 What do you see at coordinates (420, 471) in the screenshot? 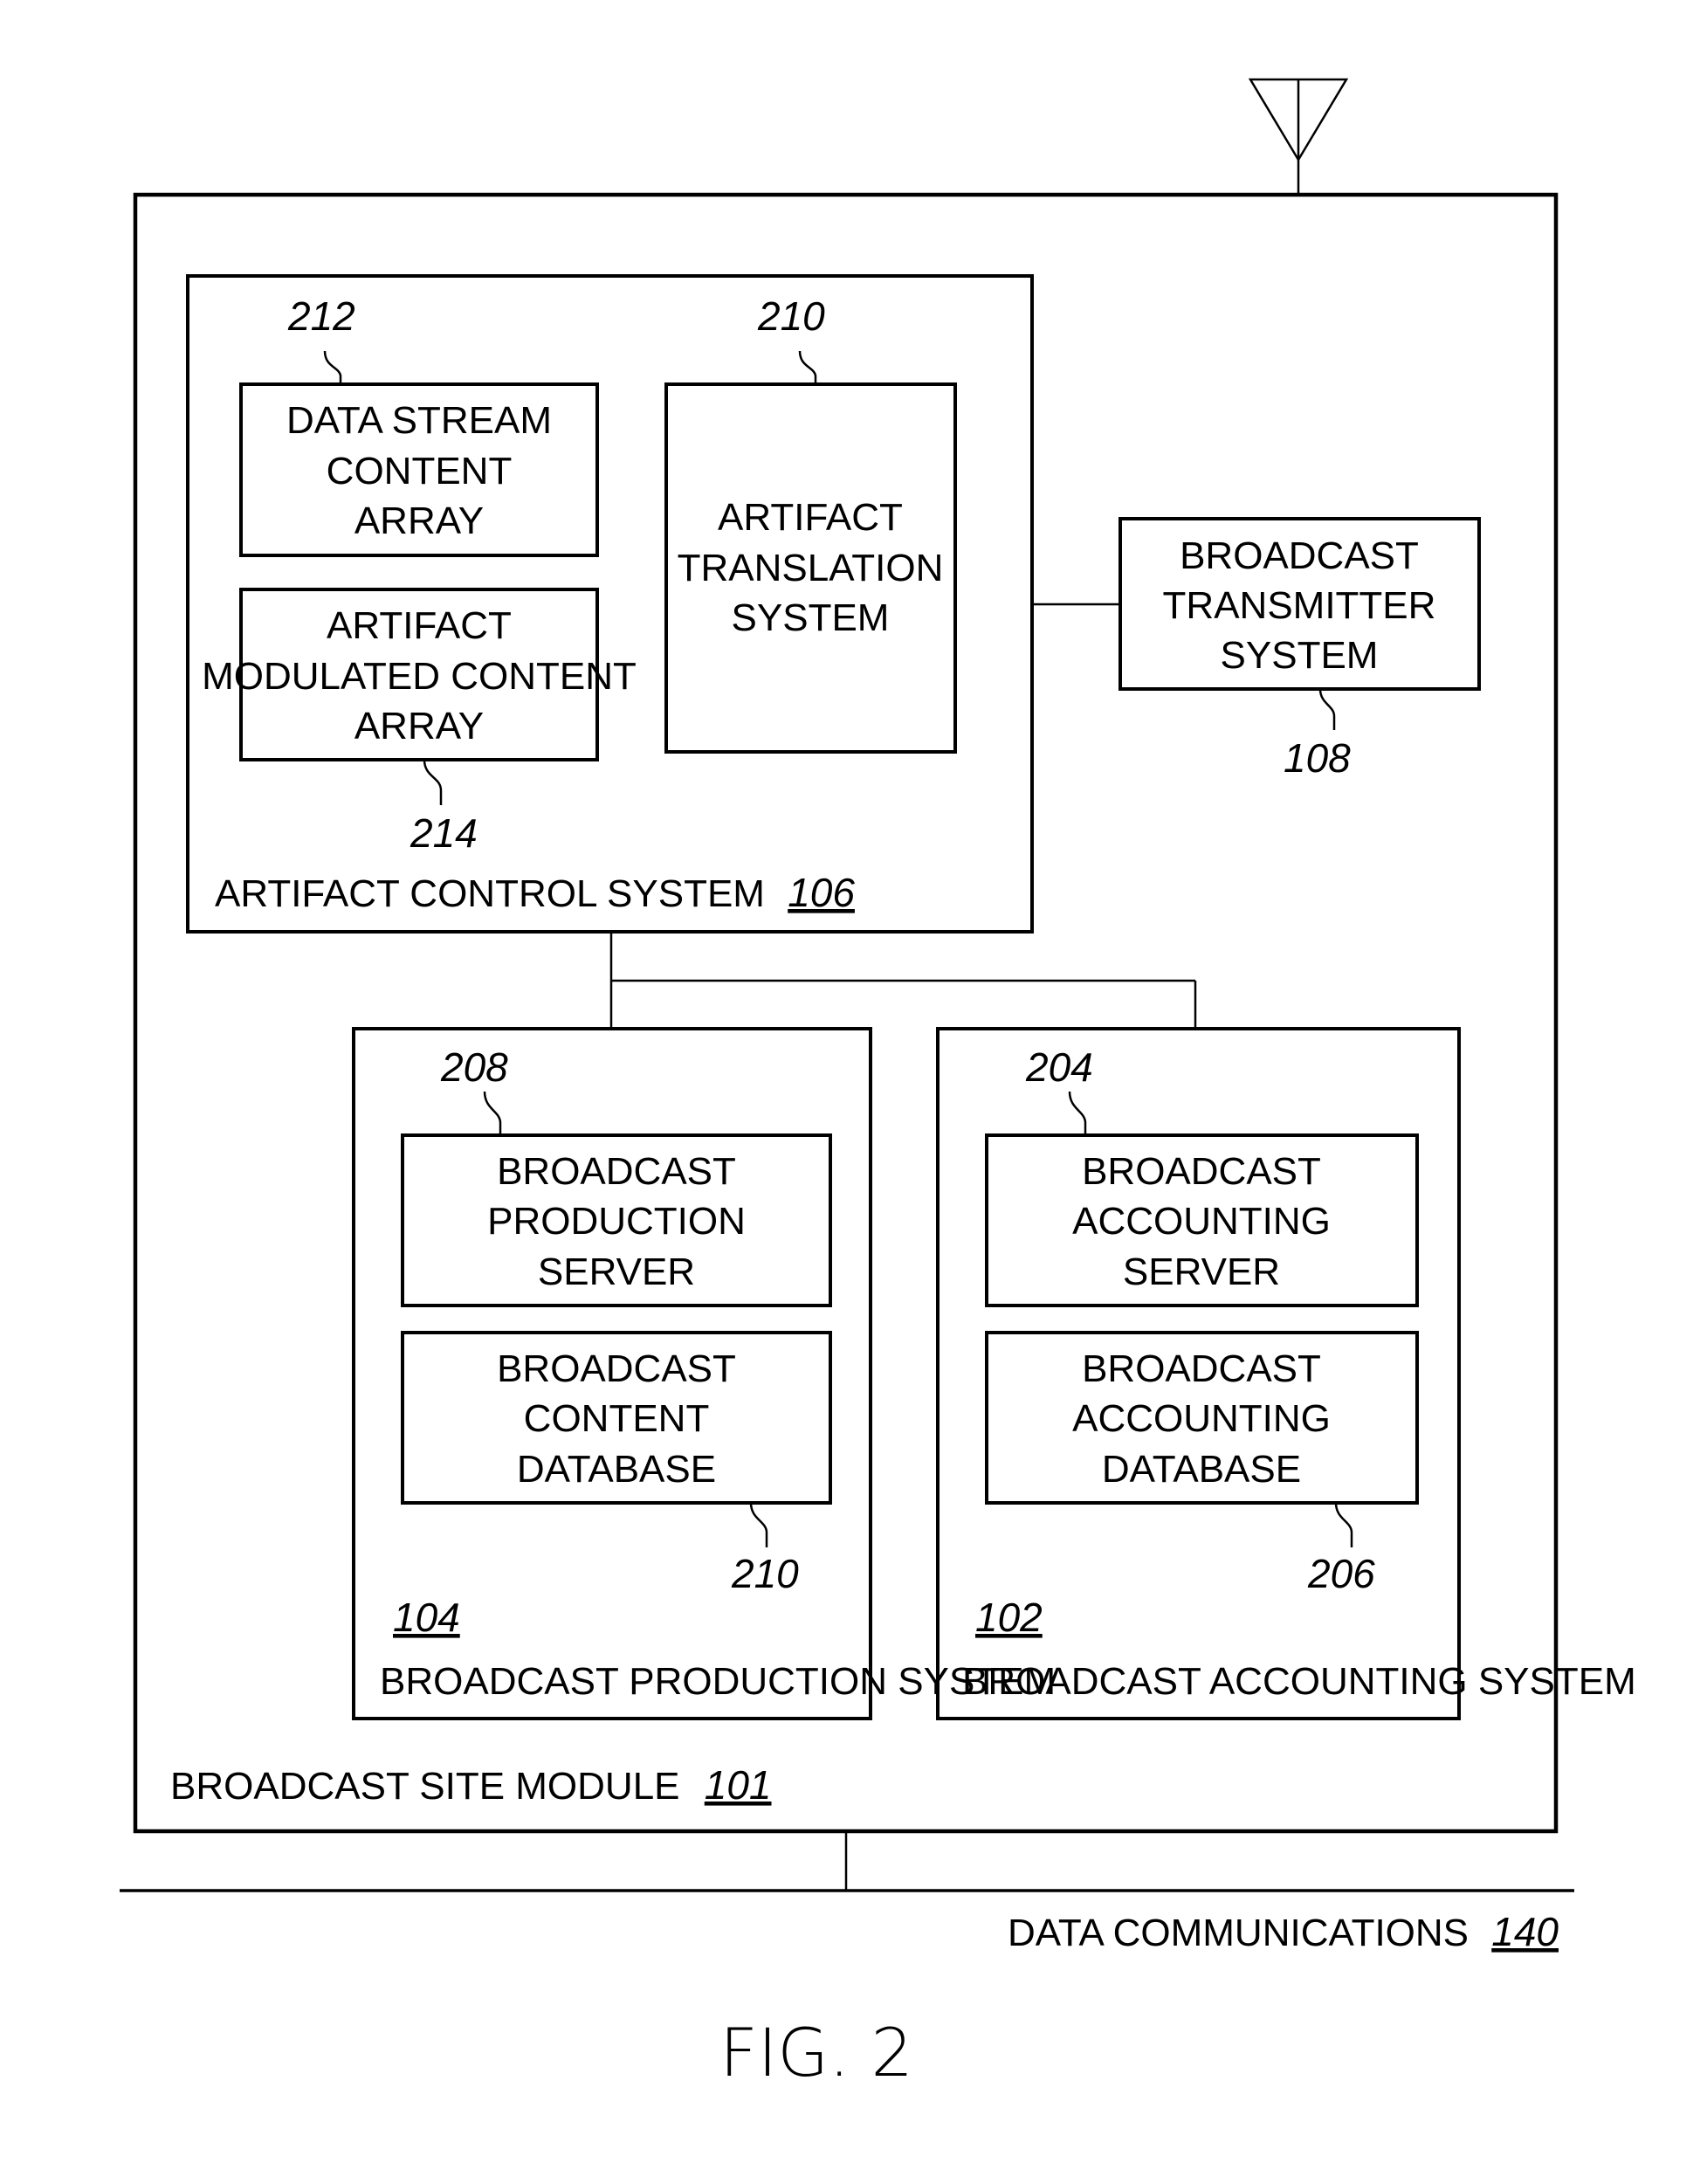
I see `data-stream-content-array-line-2: CONTENT` at bounding box center [420, 471].